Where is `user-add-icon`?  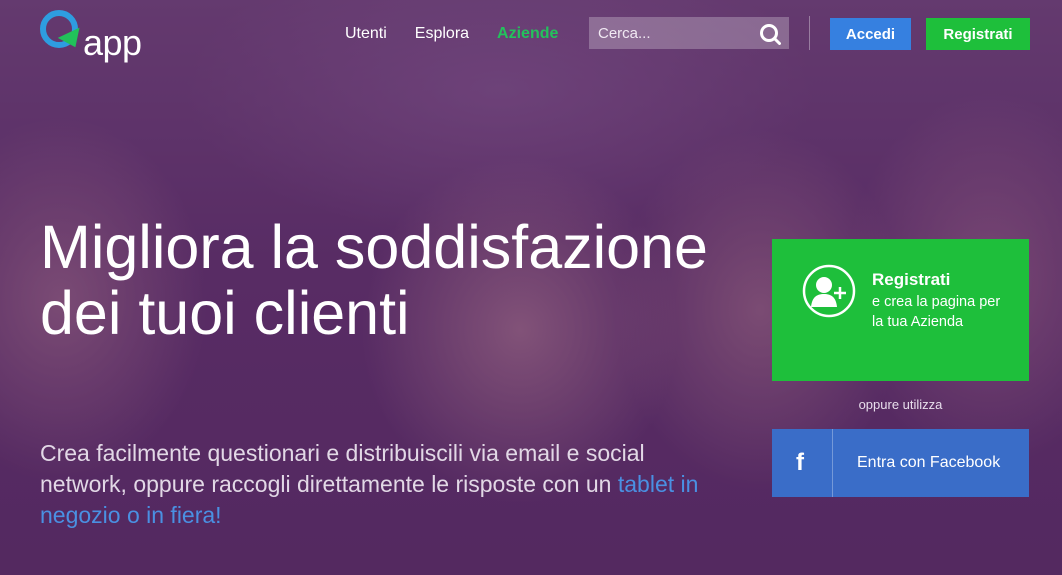 user-add-icon is located at coordinates (829, 291).